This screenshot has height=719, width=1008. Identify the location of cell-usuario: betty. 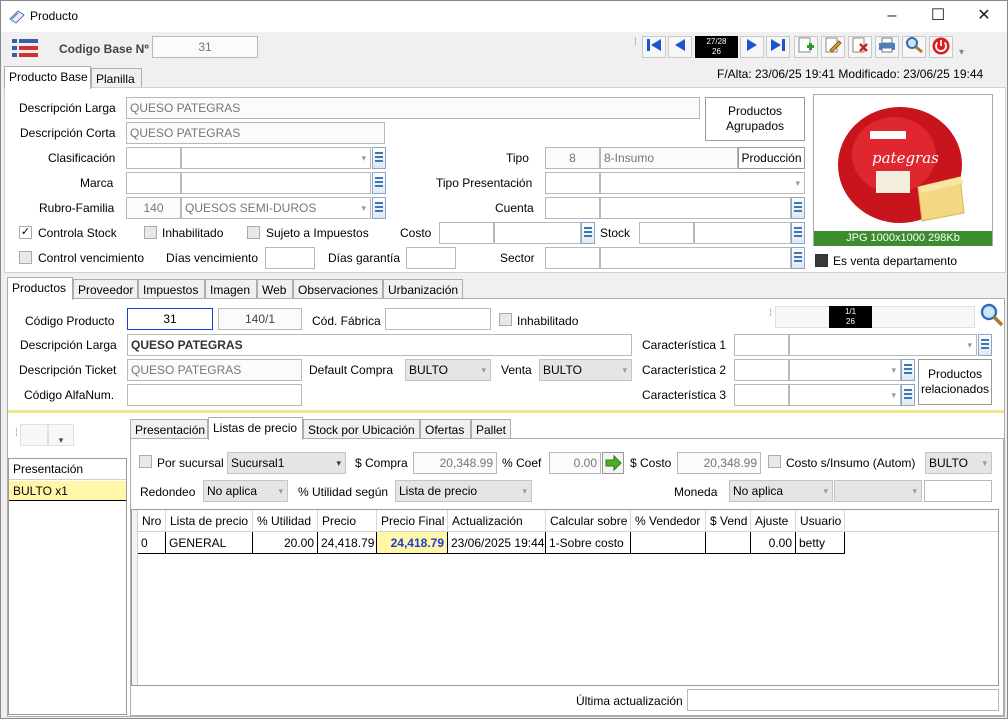
(820, 543).